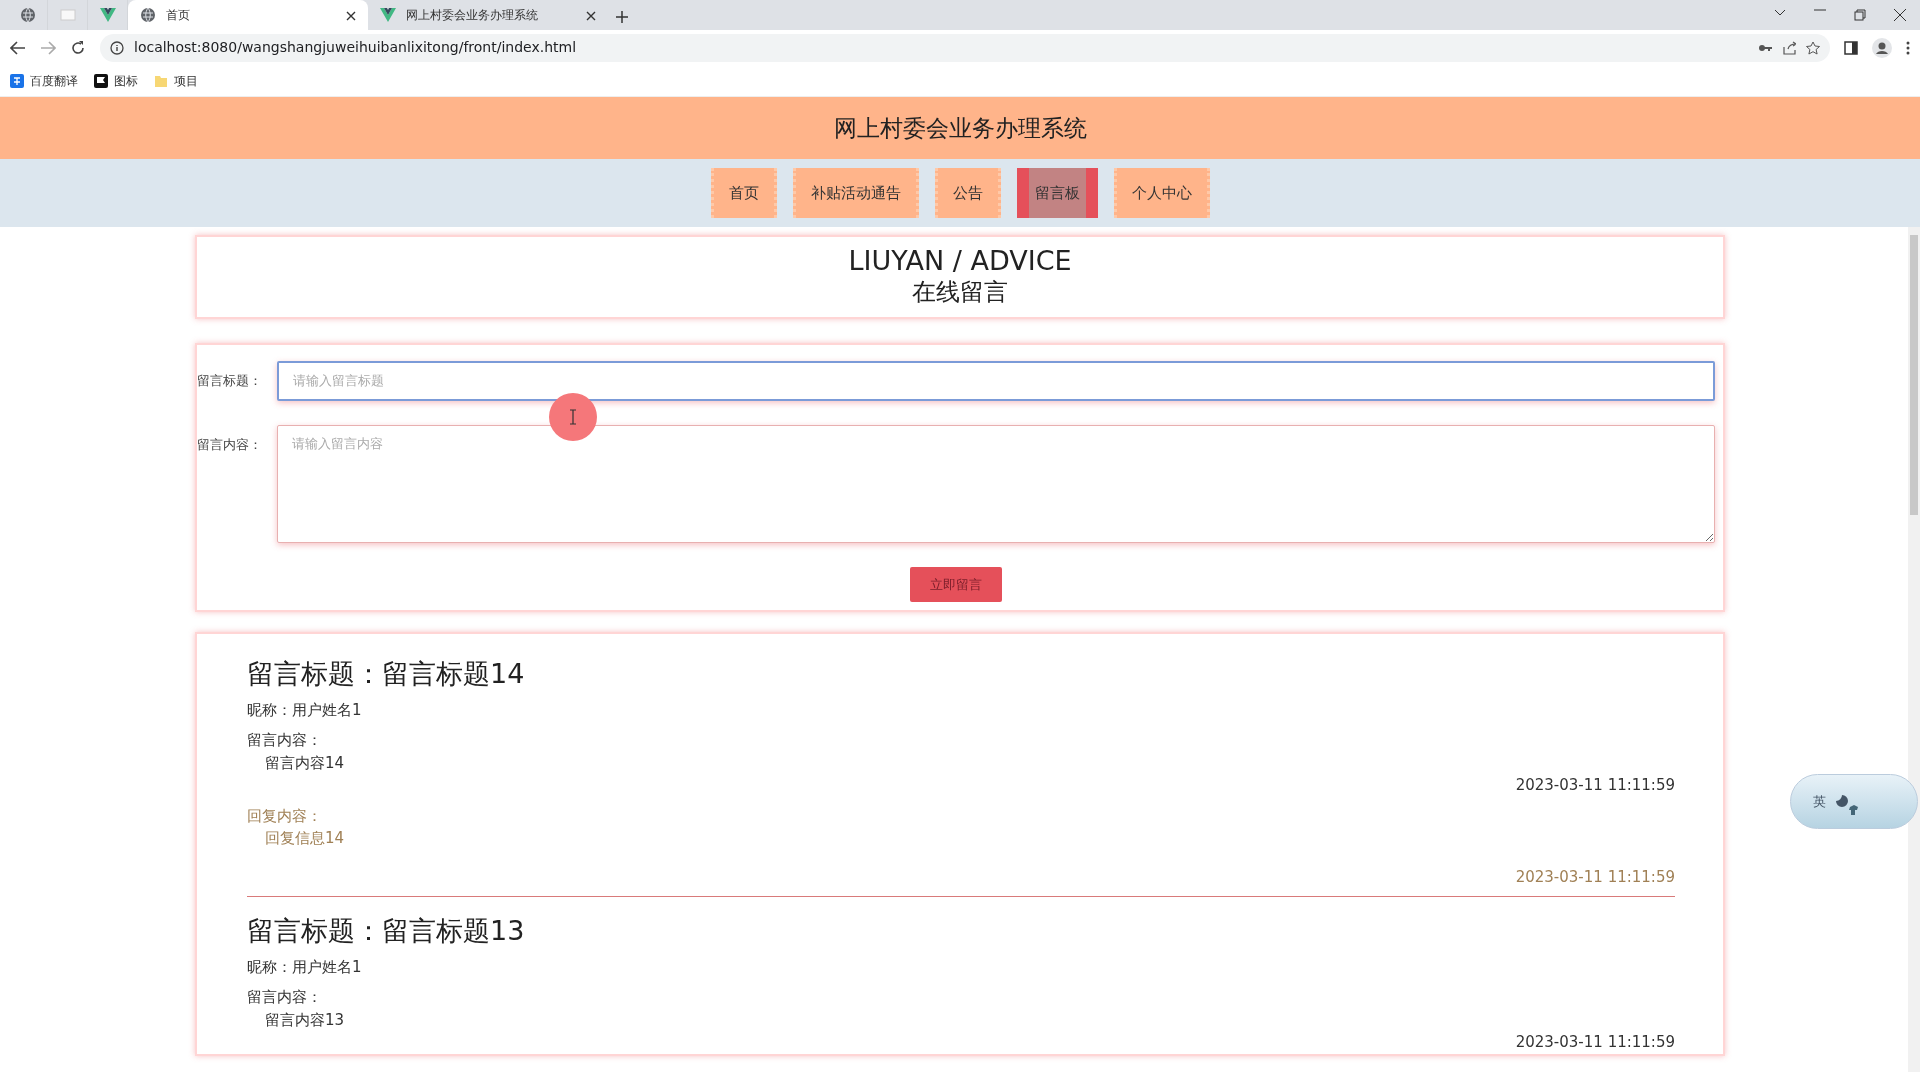 This screenshot has height=1072, width=1920. Describe the element at coordinates (1813, 47) in the screenshot. I see `star-icon` at that location.